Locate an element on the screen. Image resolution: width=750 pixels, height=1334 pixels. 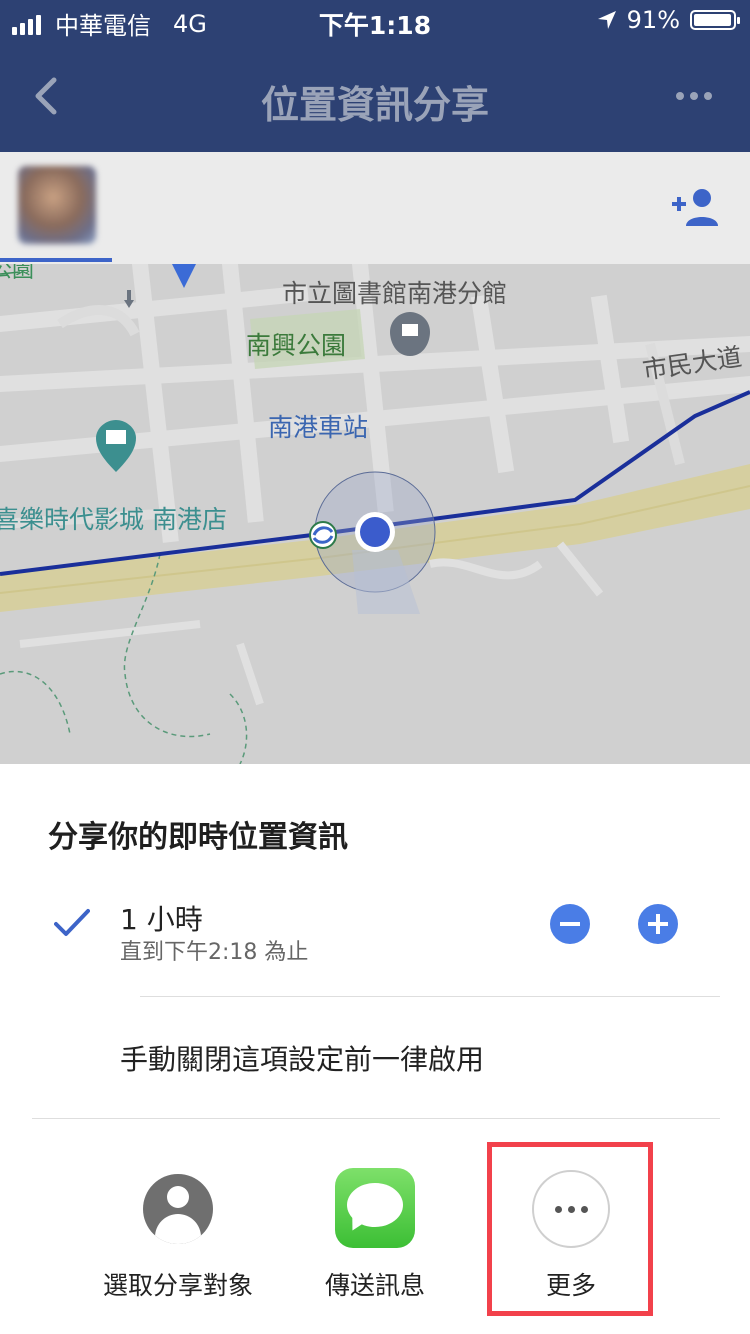
tab-active-indicator is located at coordinates (56, 260).